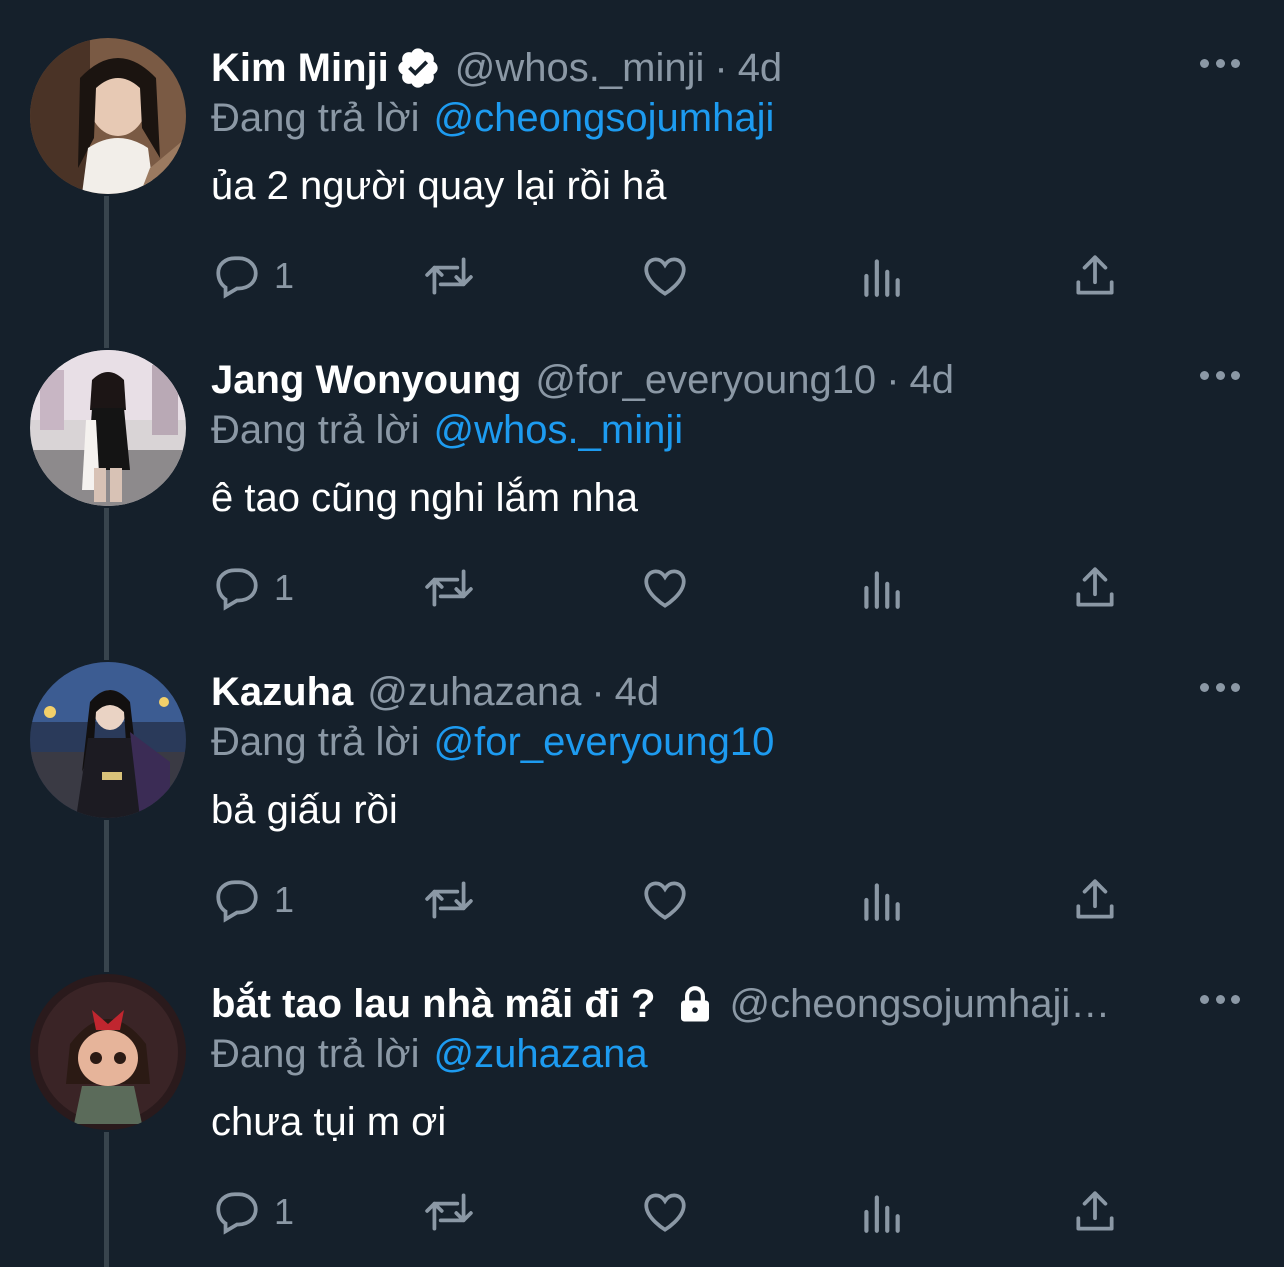 This screenshot has height=1267, width=1284. I want to click on tweet-text: chưa tụi m ơi, so click(329, 1122).